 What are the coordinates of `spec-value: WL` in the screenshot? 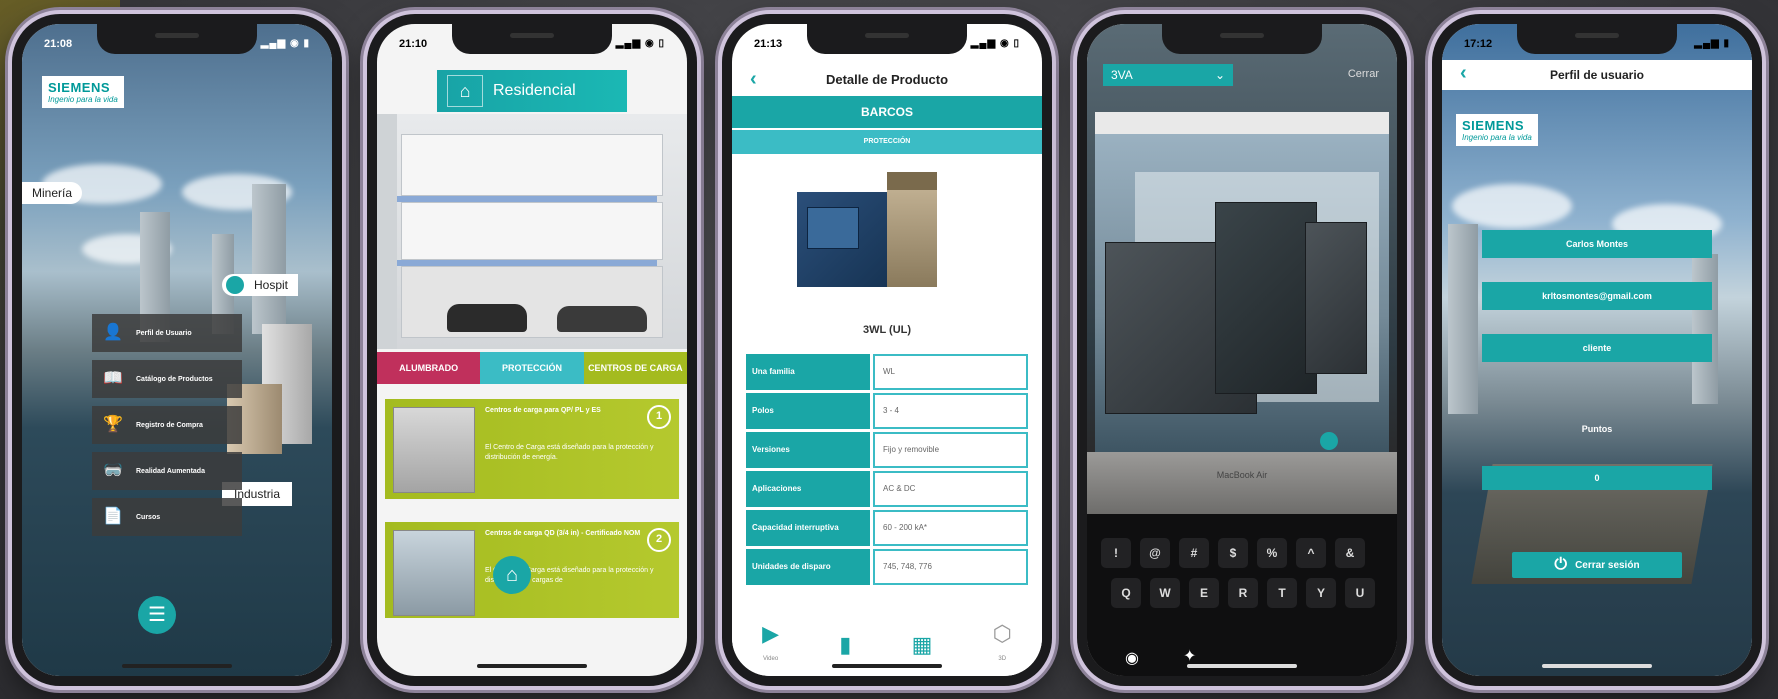 It's located at (950, 372).